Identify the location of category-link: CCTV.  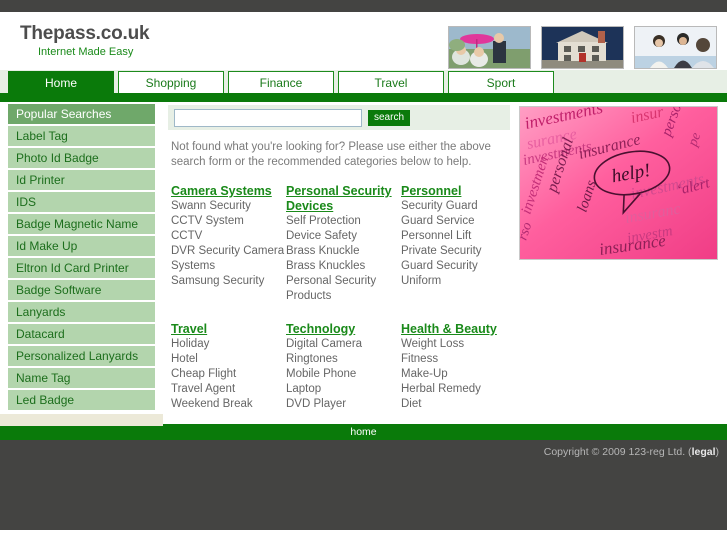
(228, 236).